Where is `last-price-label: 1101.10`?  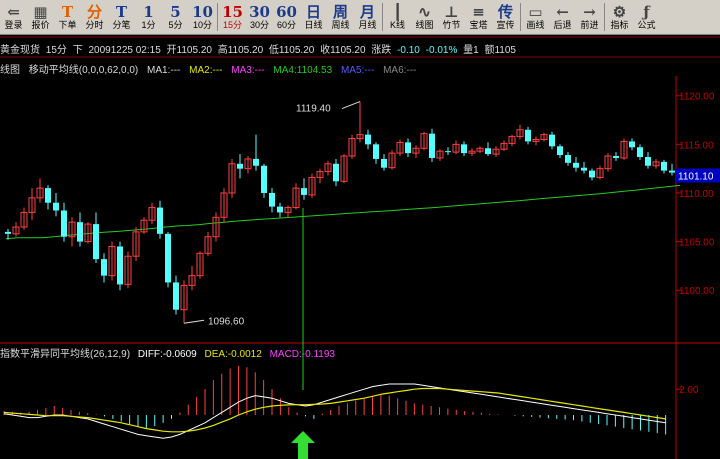
last-price-label: 1101.10 is located at coordinates (696, 176).